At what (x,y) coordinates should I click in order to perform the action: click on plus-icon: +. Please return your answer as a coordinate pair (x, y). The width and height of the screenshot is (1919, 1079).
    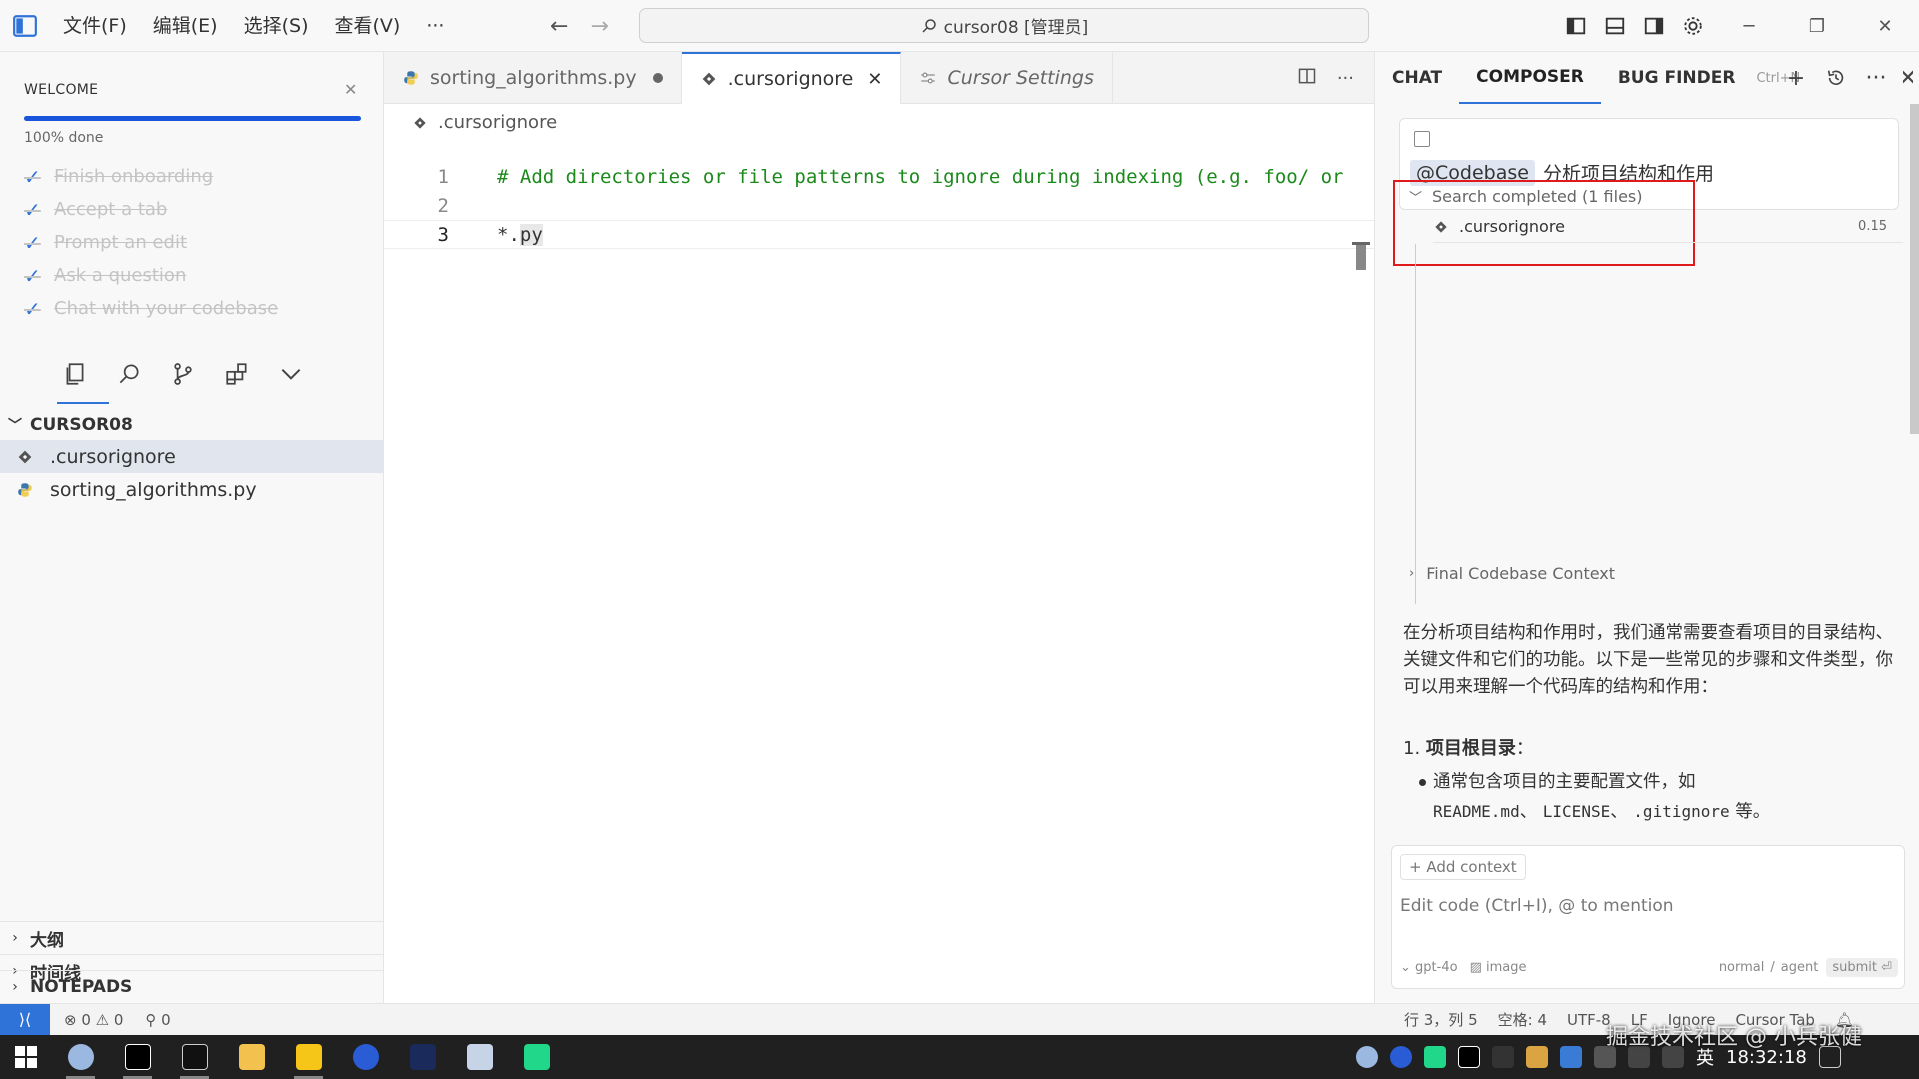
    Looking at the image, I should click on (1796, 78).